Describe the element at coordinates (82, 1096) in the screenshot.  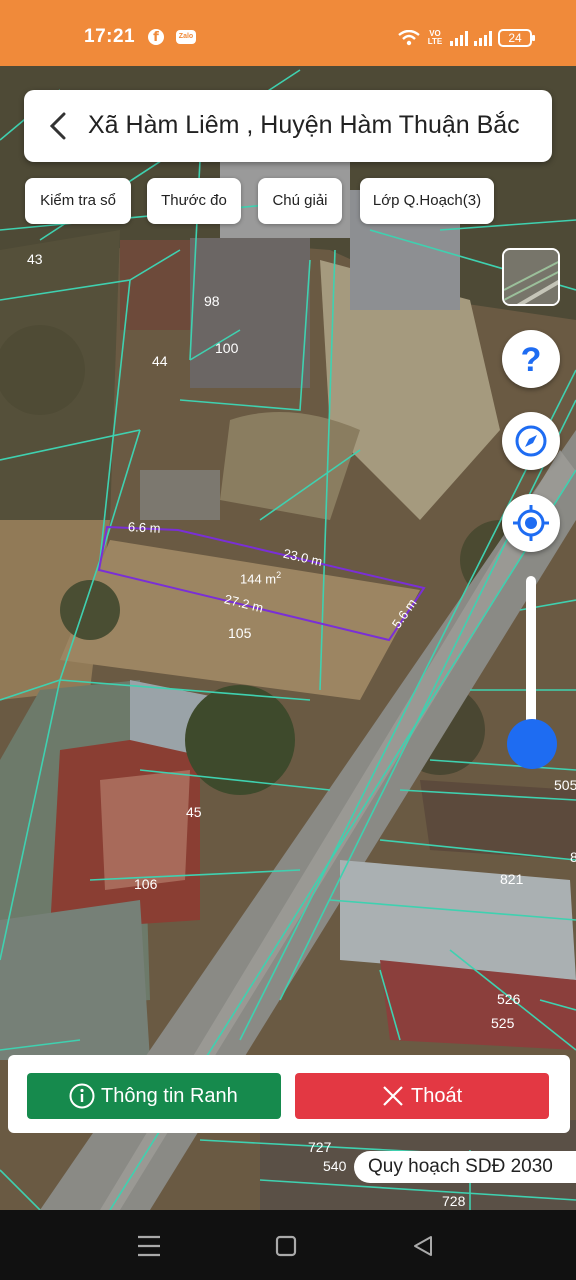
I see `info-icon` at that location.